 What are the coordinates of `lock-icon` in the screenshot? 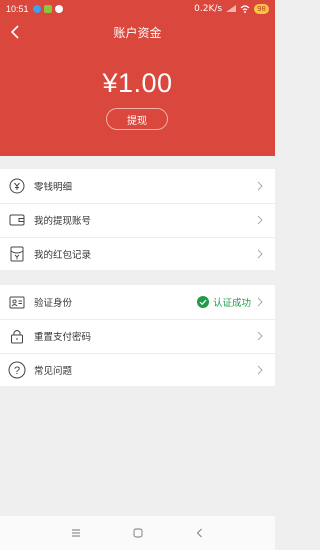 It's located at (17, 336).